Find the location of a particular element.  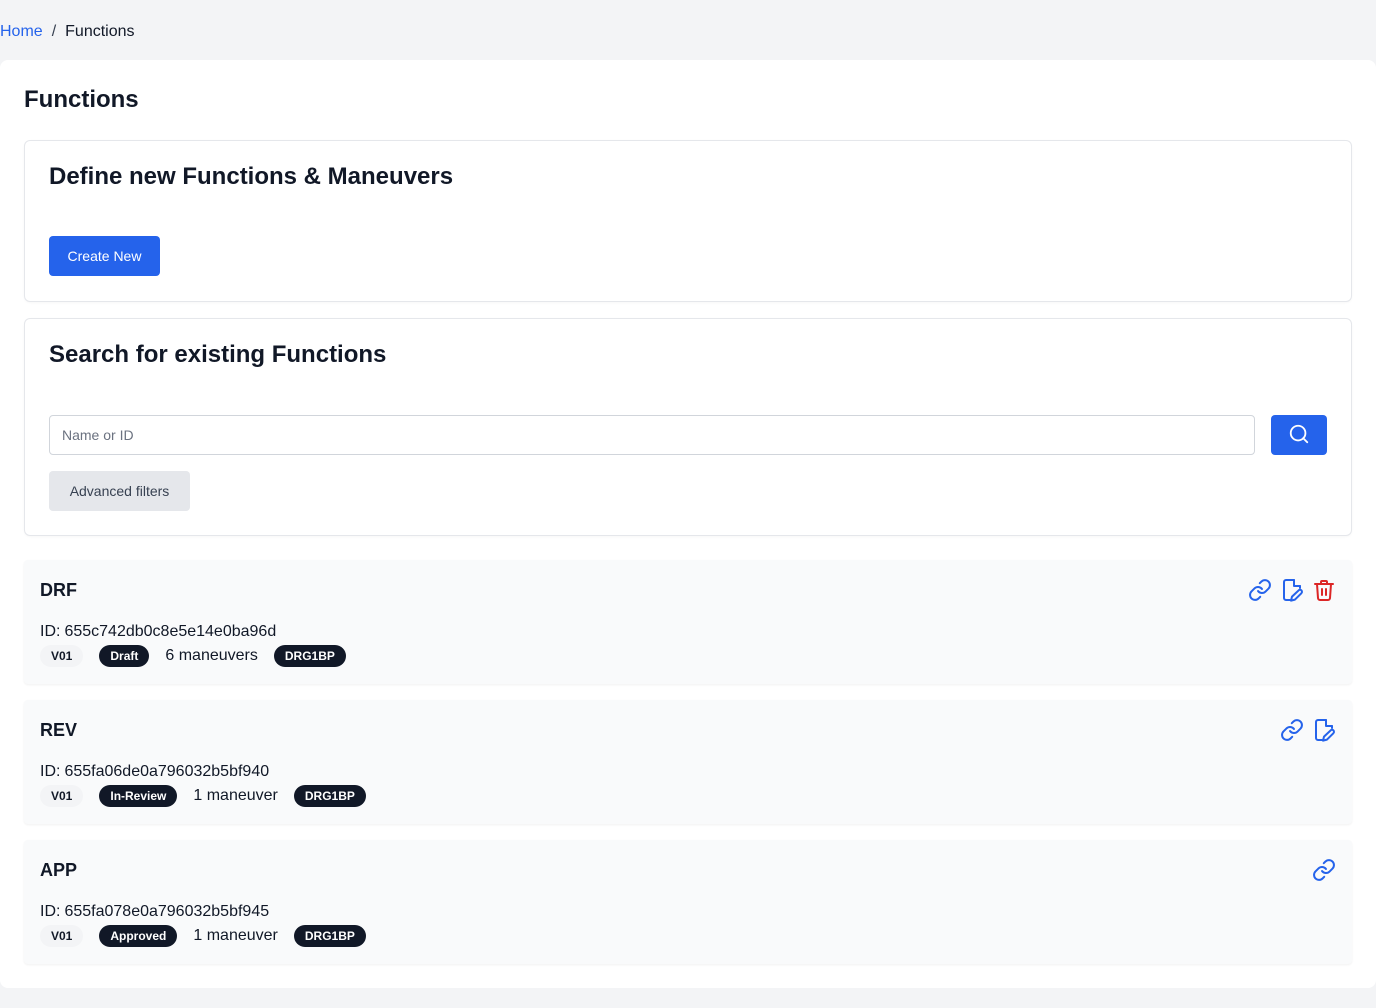

search-icon is located at coordinates (1299, 435).